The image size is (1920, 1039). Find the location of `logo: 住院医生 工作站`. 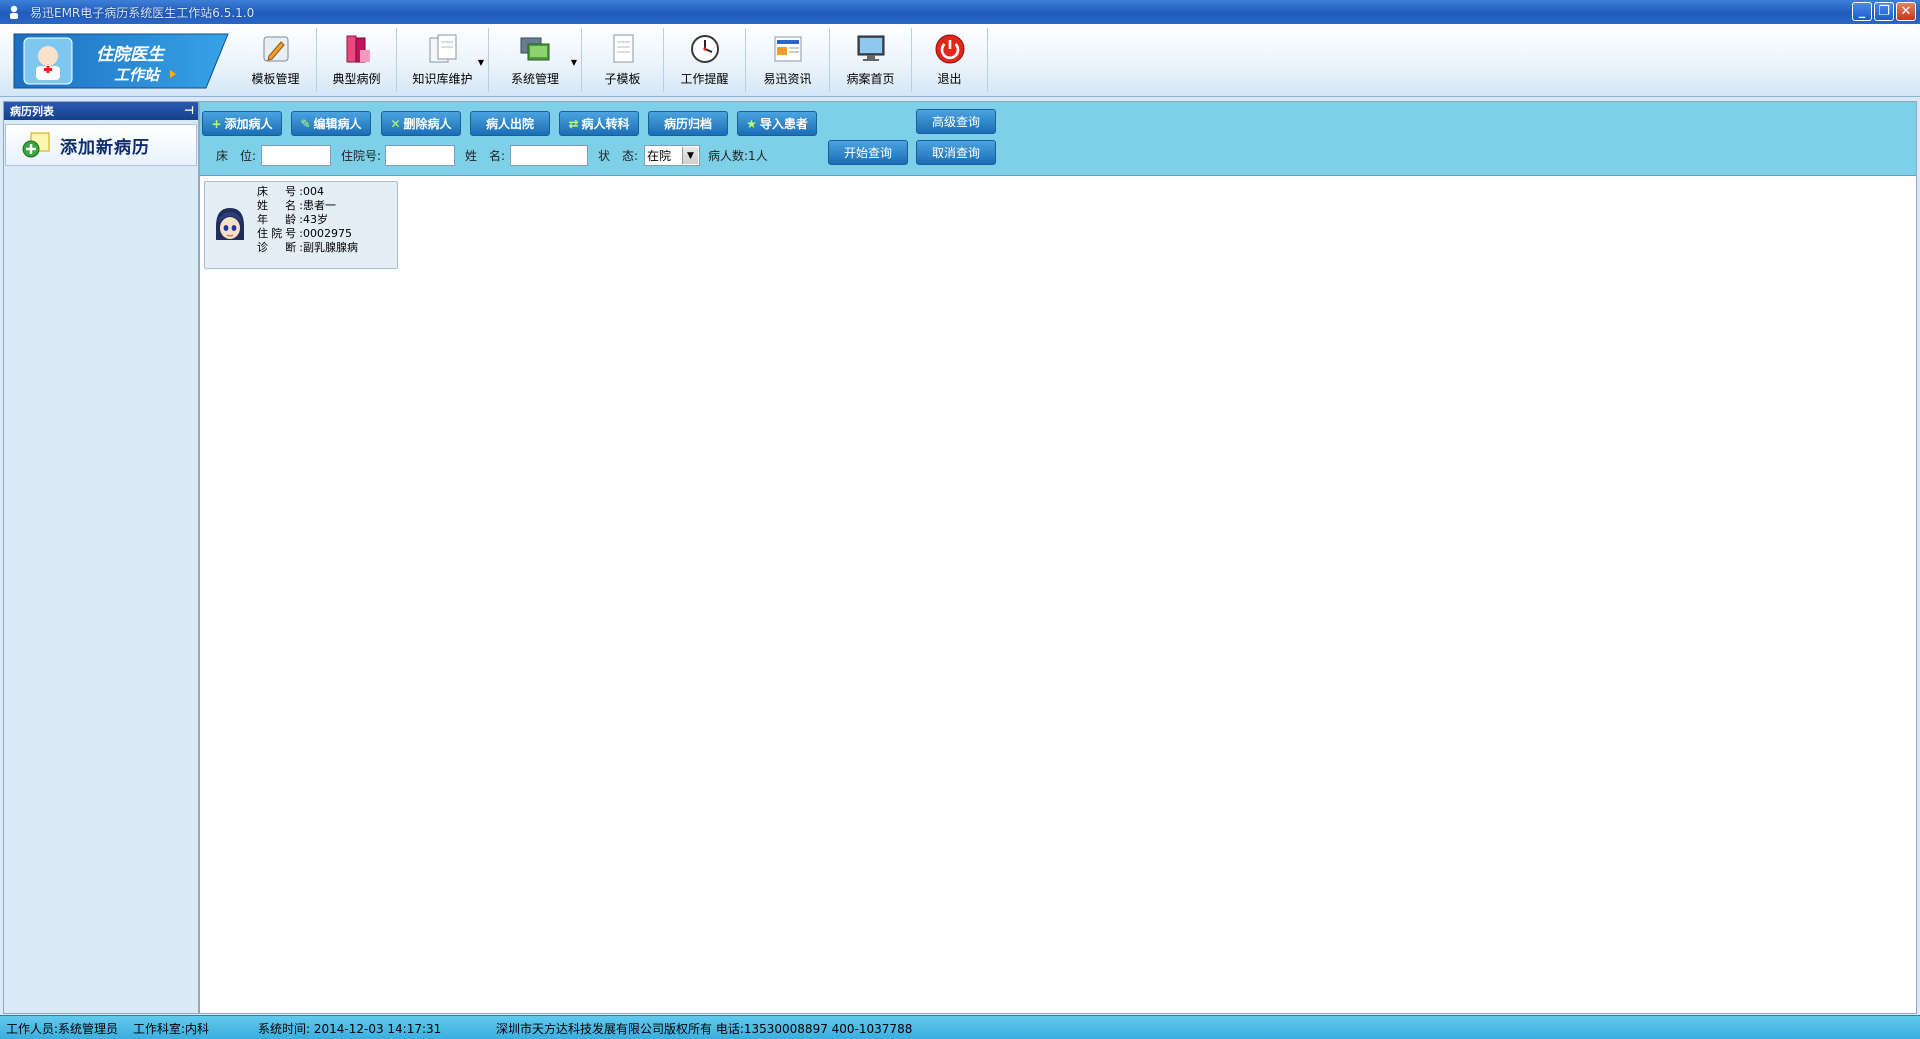

logo: 住院医生 工作站 is located at coordinates (121, 61).